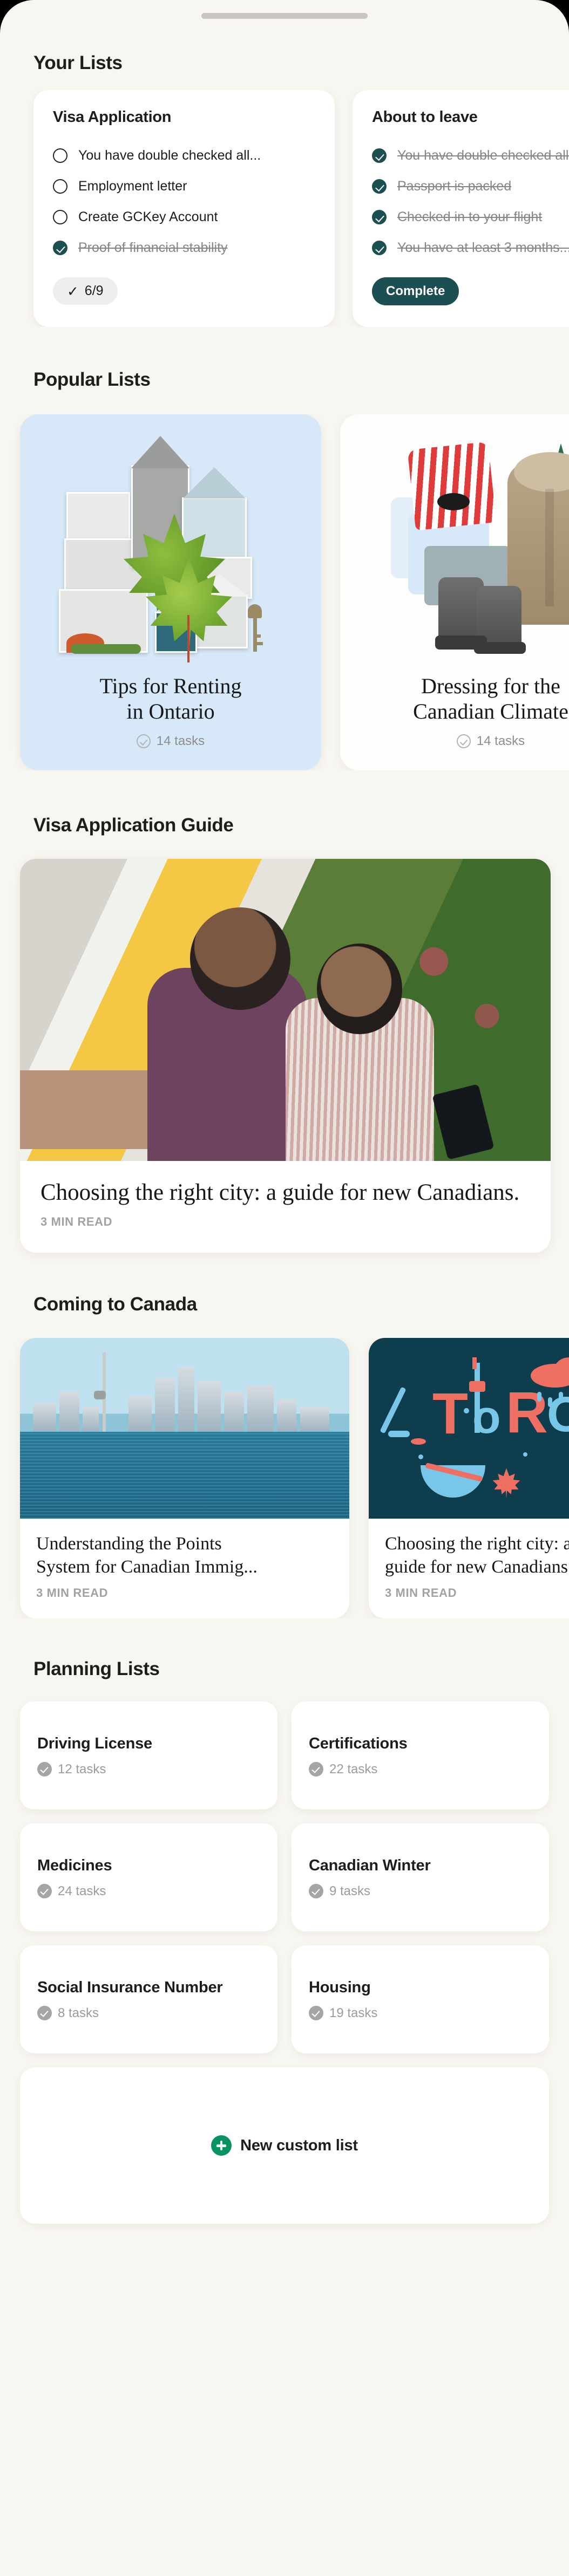 The height and width of the screenshot is (2576, 569). Describe the element at coordinates (148, 1999) in the screenshot. I see `planning-card-social-insurance-number: Social Insurance Number 8 tasks` at that location.